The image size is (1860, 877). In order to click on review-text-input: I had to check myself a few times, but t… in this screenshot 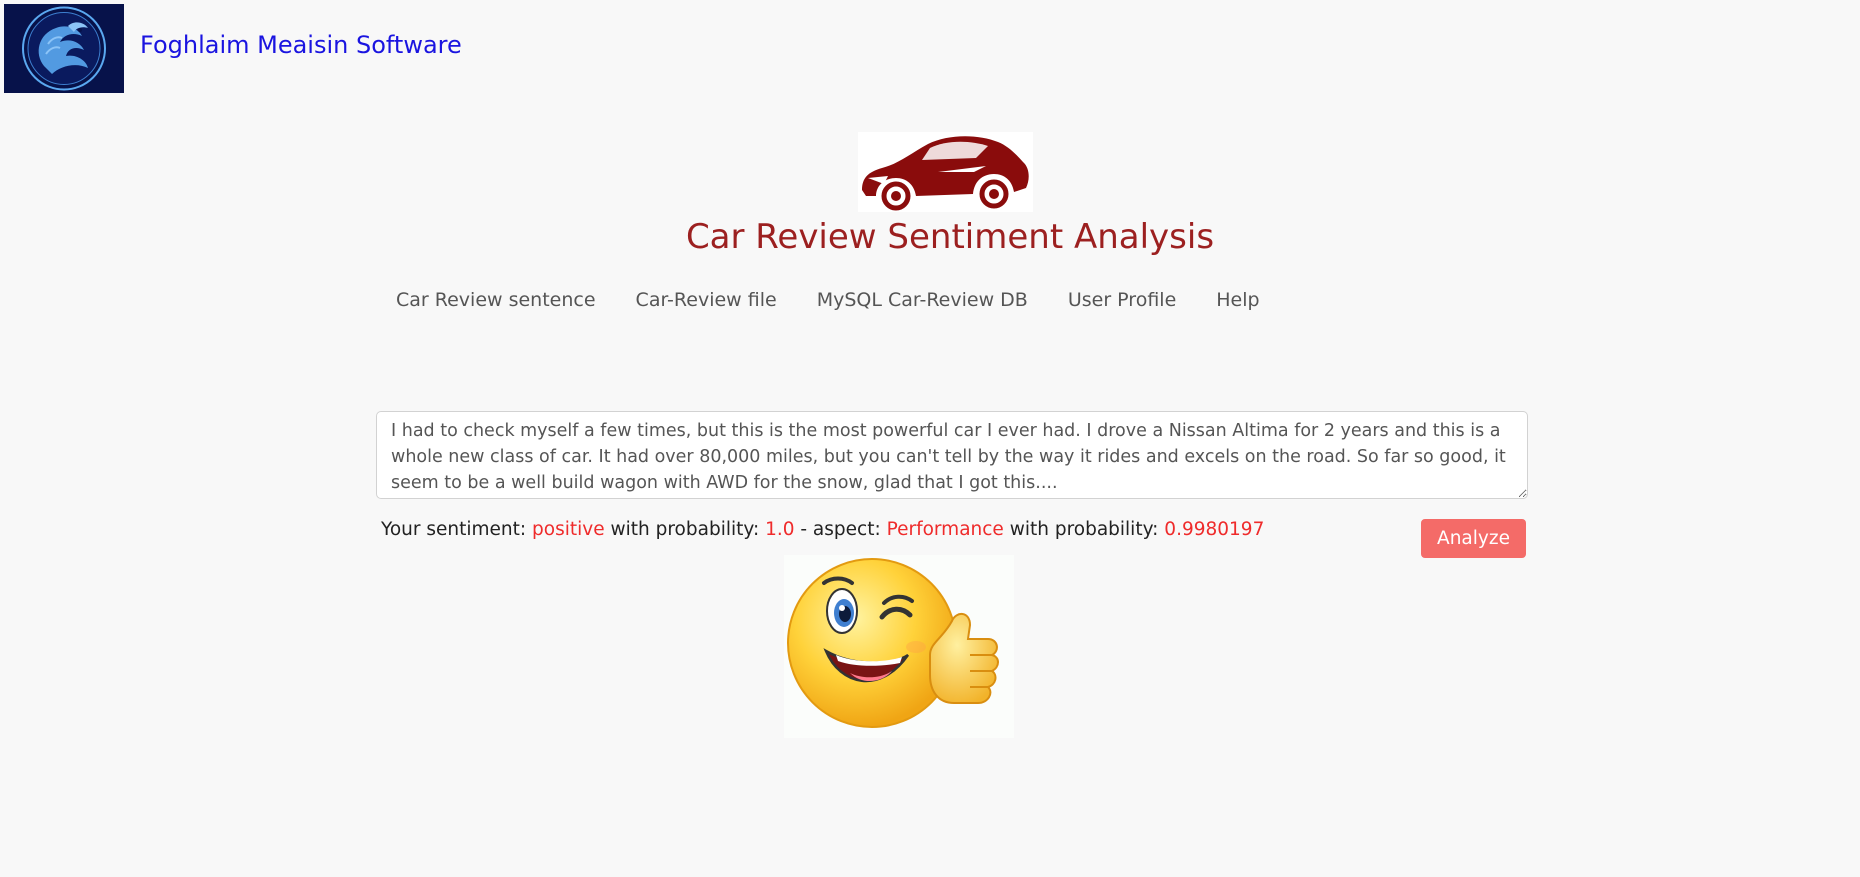, I will do `click(952, 455)`.